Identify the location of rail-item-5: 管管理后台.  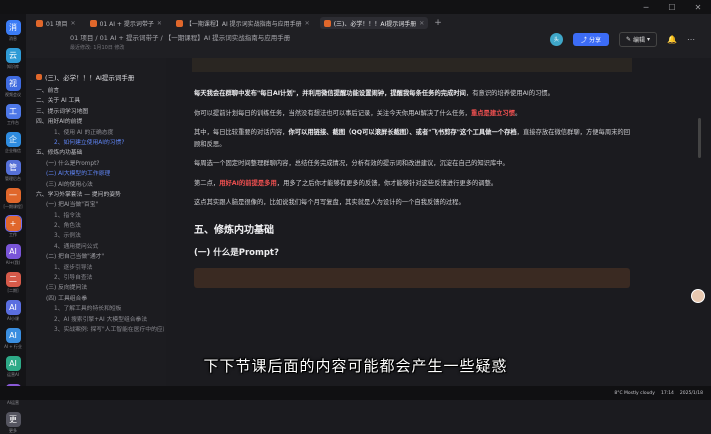
(13, 171).